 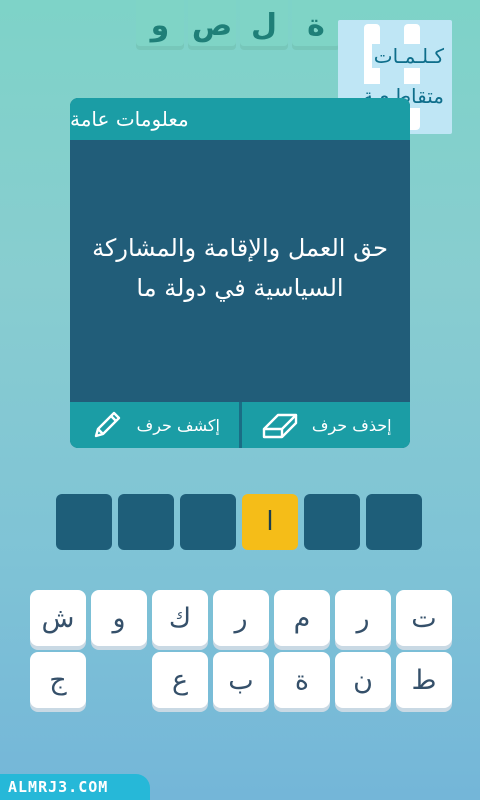 What do you see at coordinates (180, 680) in the screenshot?
I see `letter-key: ع` at bounding box center [180, 680].